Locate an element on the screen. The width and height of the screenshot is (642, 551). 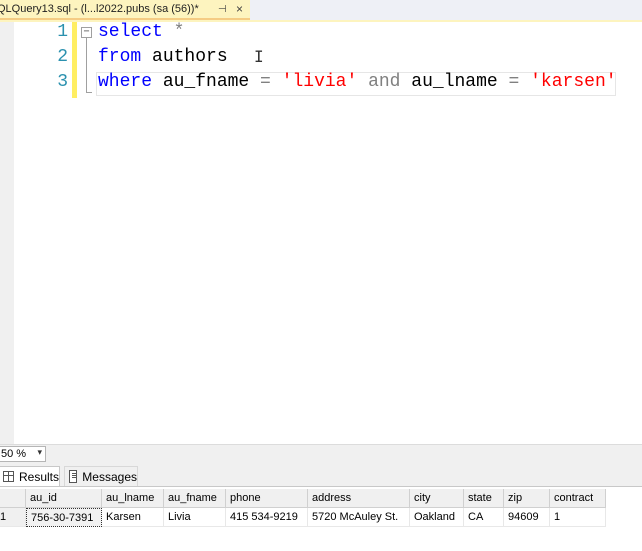
chevron-down-icon: ▾ is located at coordinates (39, 452).